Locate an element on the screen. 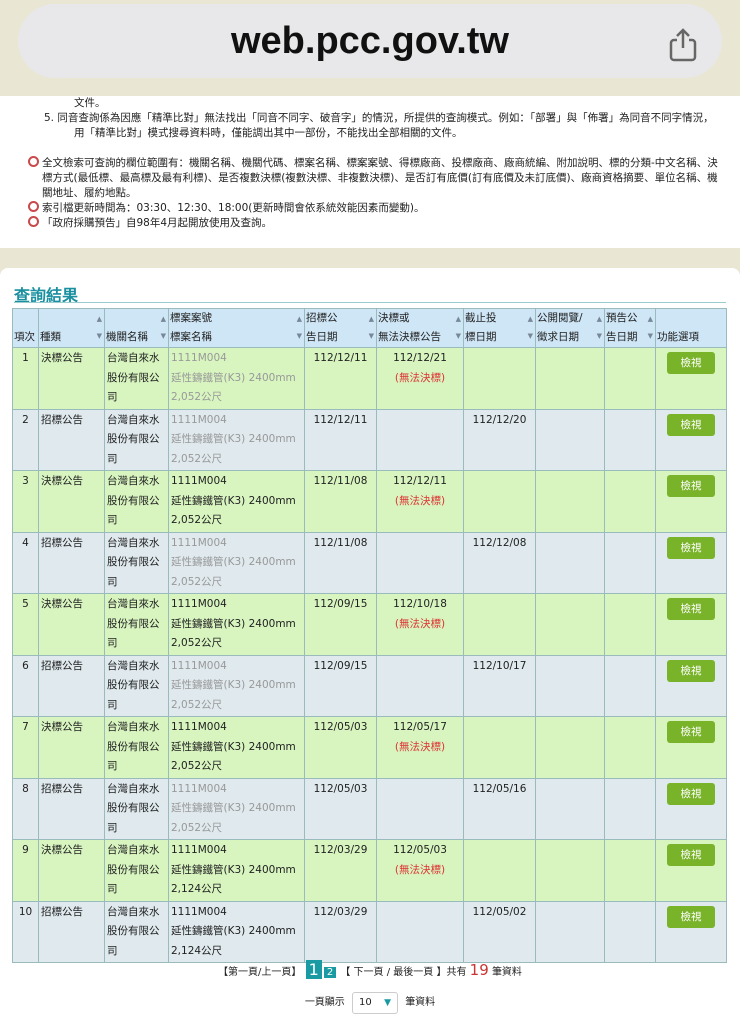 Image resolution: width=740 pixels, height=1031 pixels. row-pub-date: 112/03/29 is located at coordinates (340, 931).